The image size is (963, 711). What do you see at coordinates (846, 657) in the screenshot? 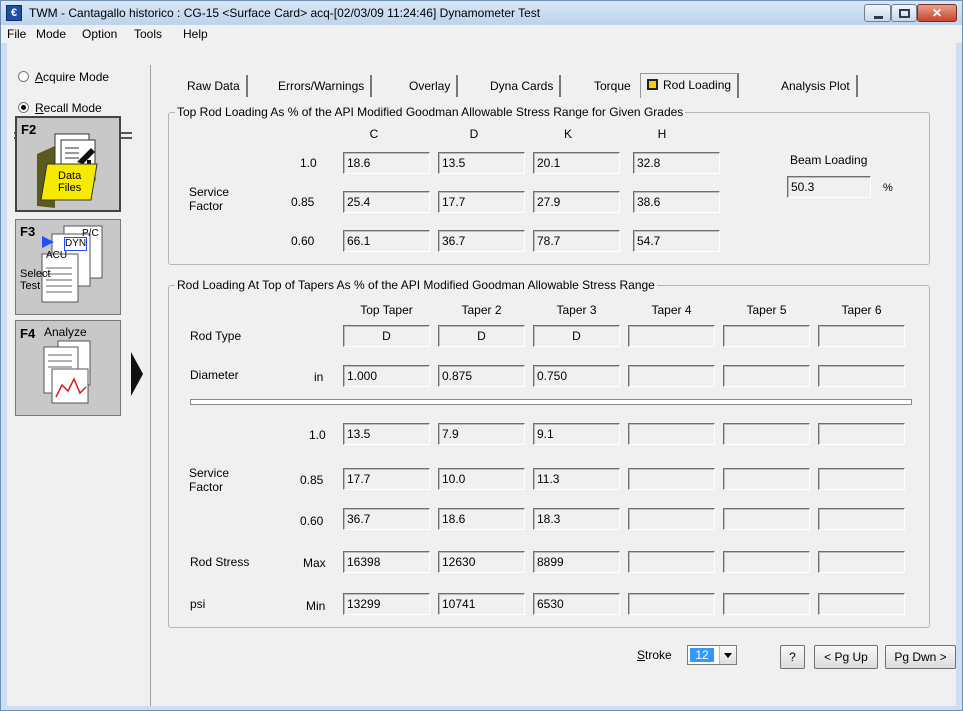
I see `page-up-button: < Pg Up` at bounding box center [846, 657].